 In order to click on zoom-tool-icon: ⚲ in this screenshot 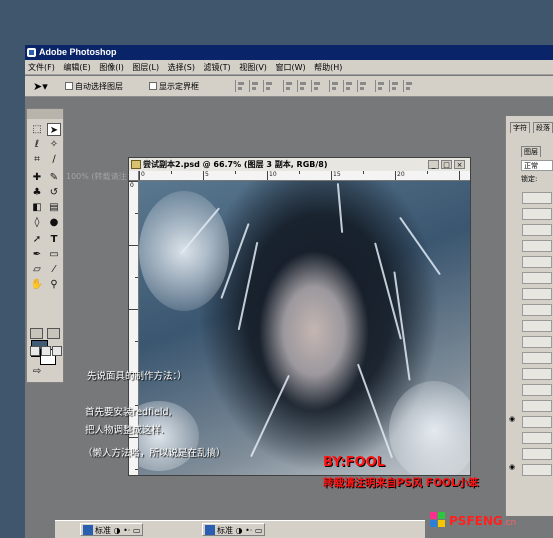, I will do `click(54, 284)`.